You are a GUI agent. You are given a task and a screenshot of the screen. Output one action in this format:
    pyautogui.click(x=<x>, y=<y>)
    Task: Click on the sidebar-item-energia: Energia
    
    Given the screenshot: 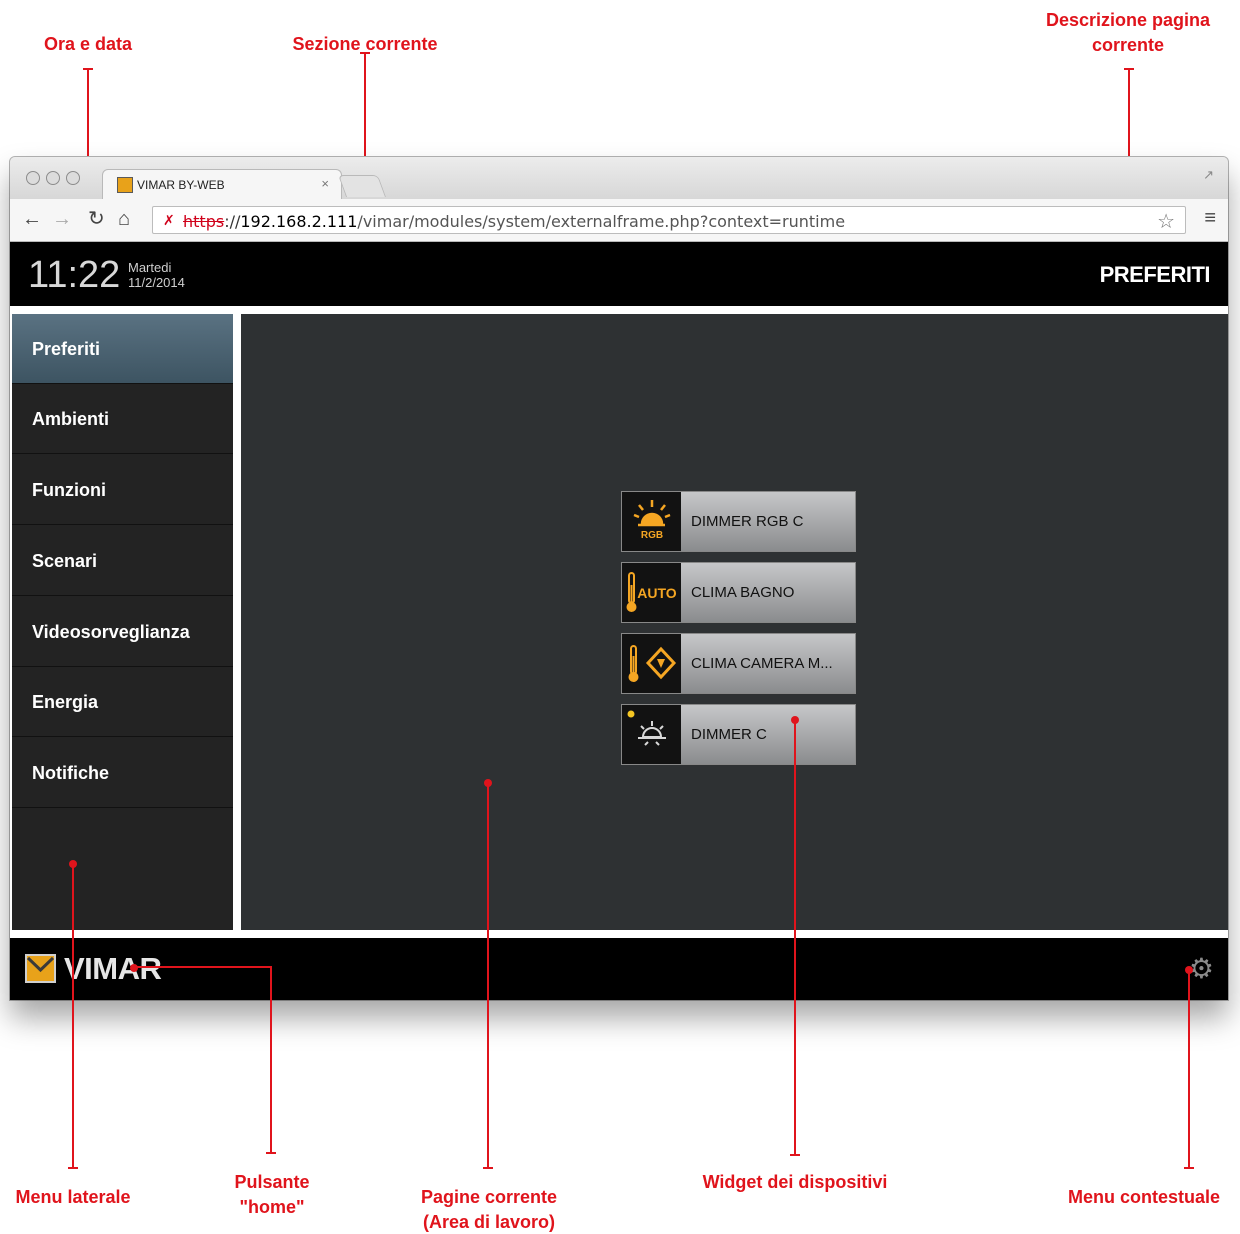 What is the action you would take?
    pyautogui.click(x=122, y=702)
    